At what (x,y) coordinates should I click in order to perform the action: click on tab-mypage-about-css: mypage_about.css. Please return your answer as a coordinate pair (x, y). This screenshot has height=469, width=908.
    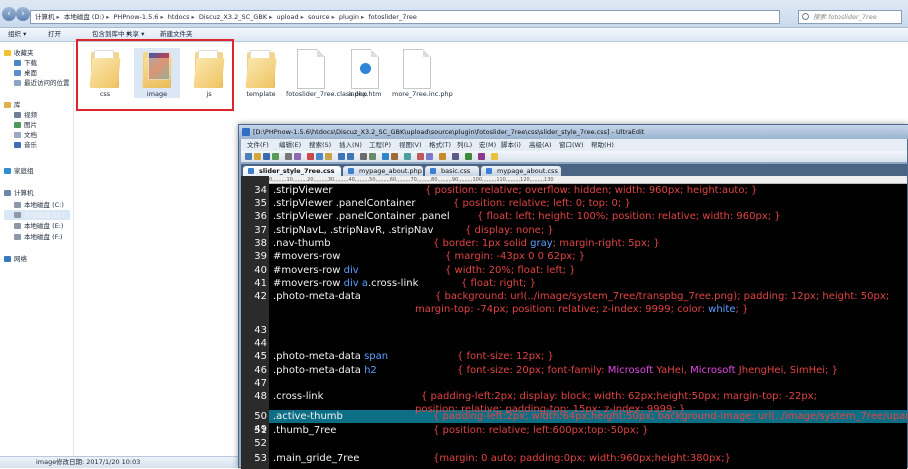
    Looking at the image, I should click on (521, 171).